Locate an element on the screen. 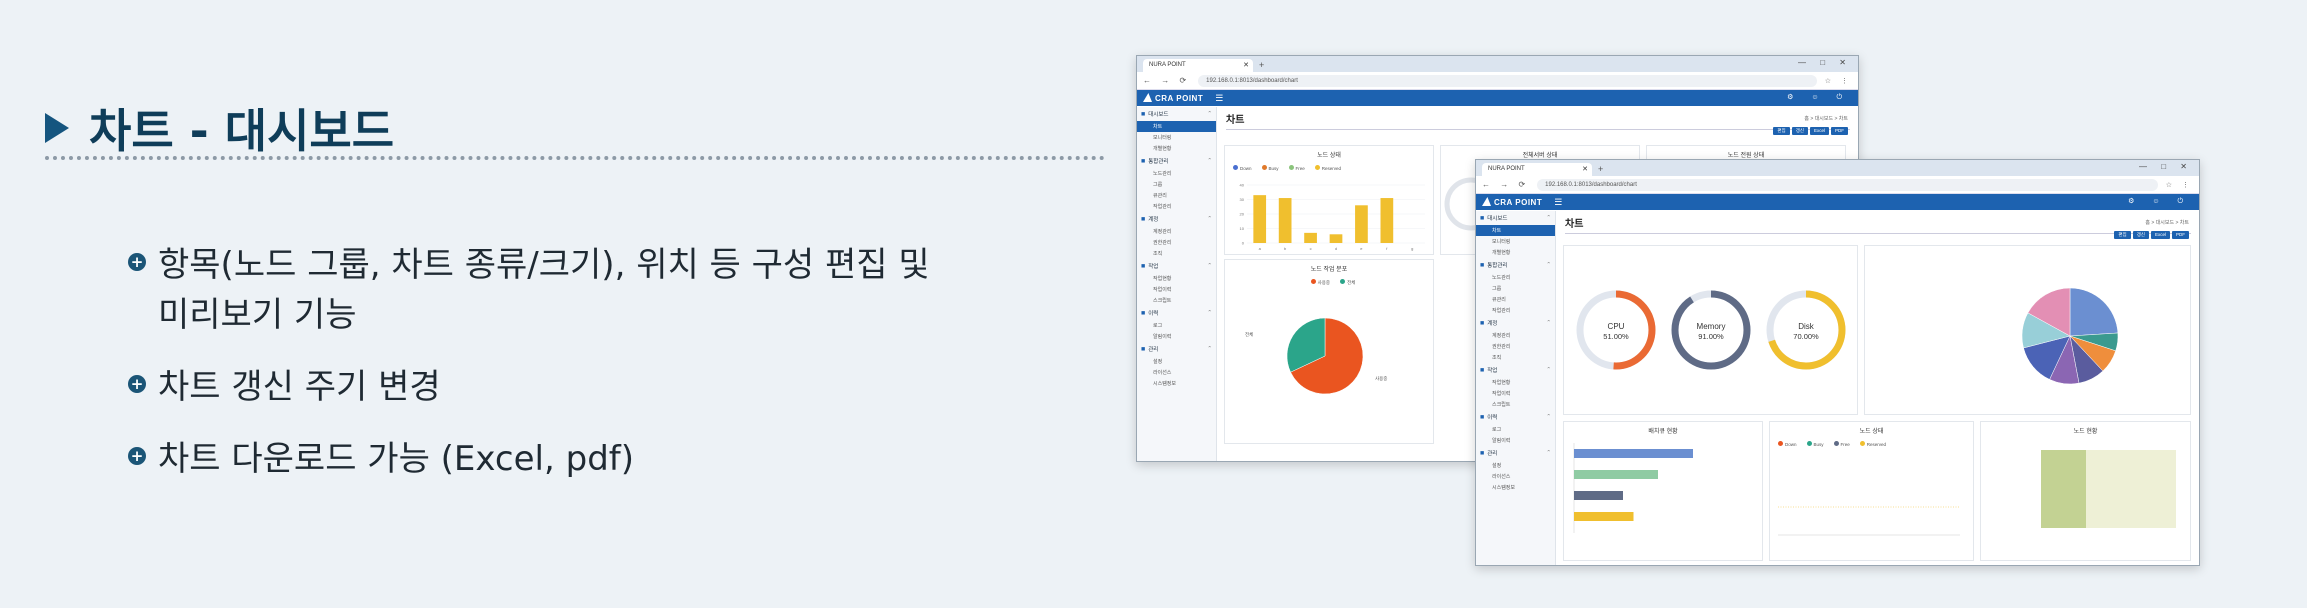 This screenshot has width=2307, height=608. sidebar-group-label: 이력 is located at coordinates (1153, 314).